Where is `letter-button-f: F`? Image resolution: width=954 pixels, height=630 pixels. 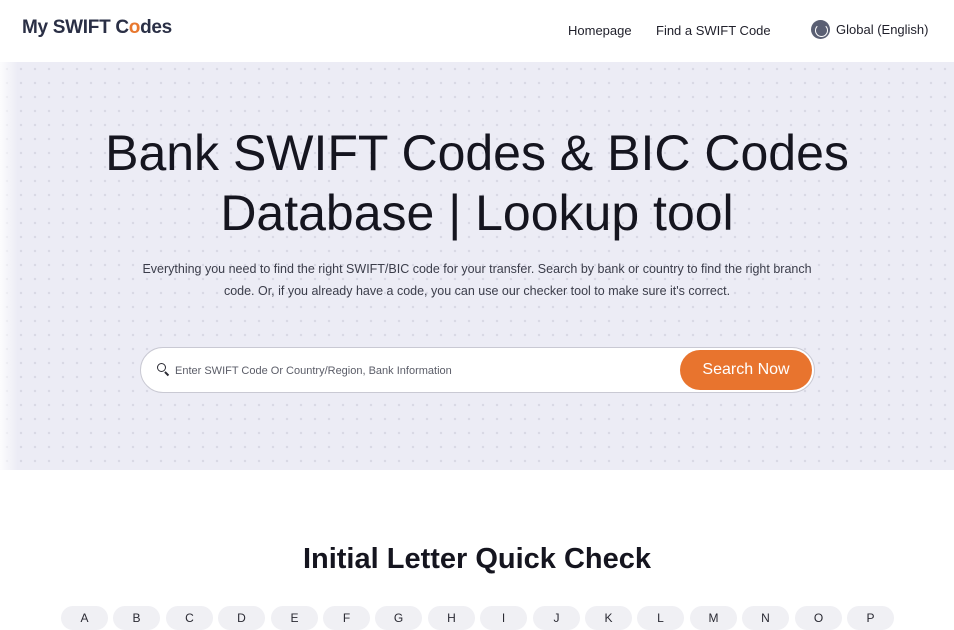
letter-button-f: F is located at coordinates (346, 618).